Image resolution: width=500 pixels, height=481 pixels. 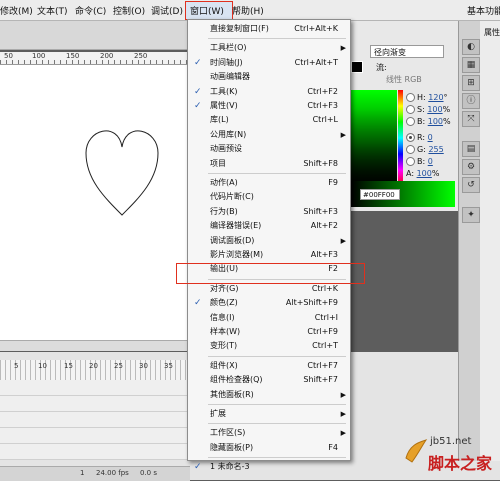 I want to click on components-icon: ⚙, so click(x=471, y=167).